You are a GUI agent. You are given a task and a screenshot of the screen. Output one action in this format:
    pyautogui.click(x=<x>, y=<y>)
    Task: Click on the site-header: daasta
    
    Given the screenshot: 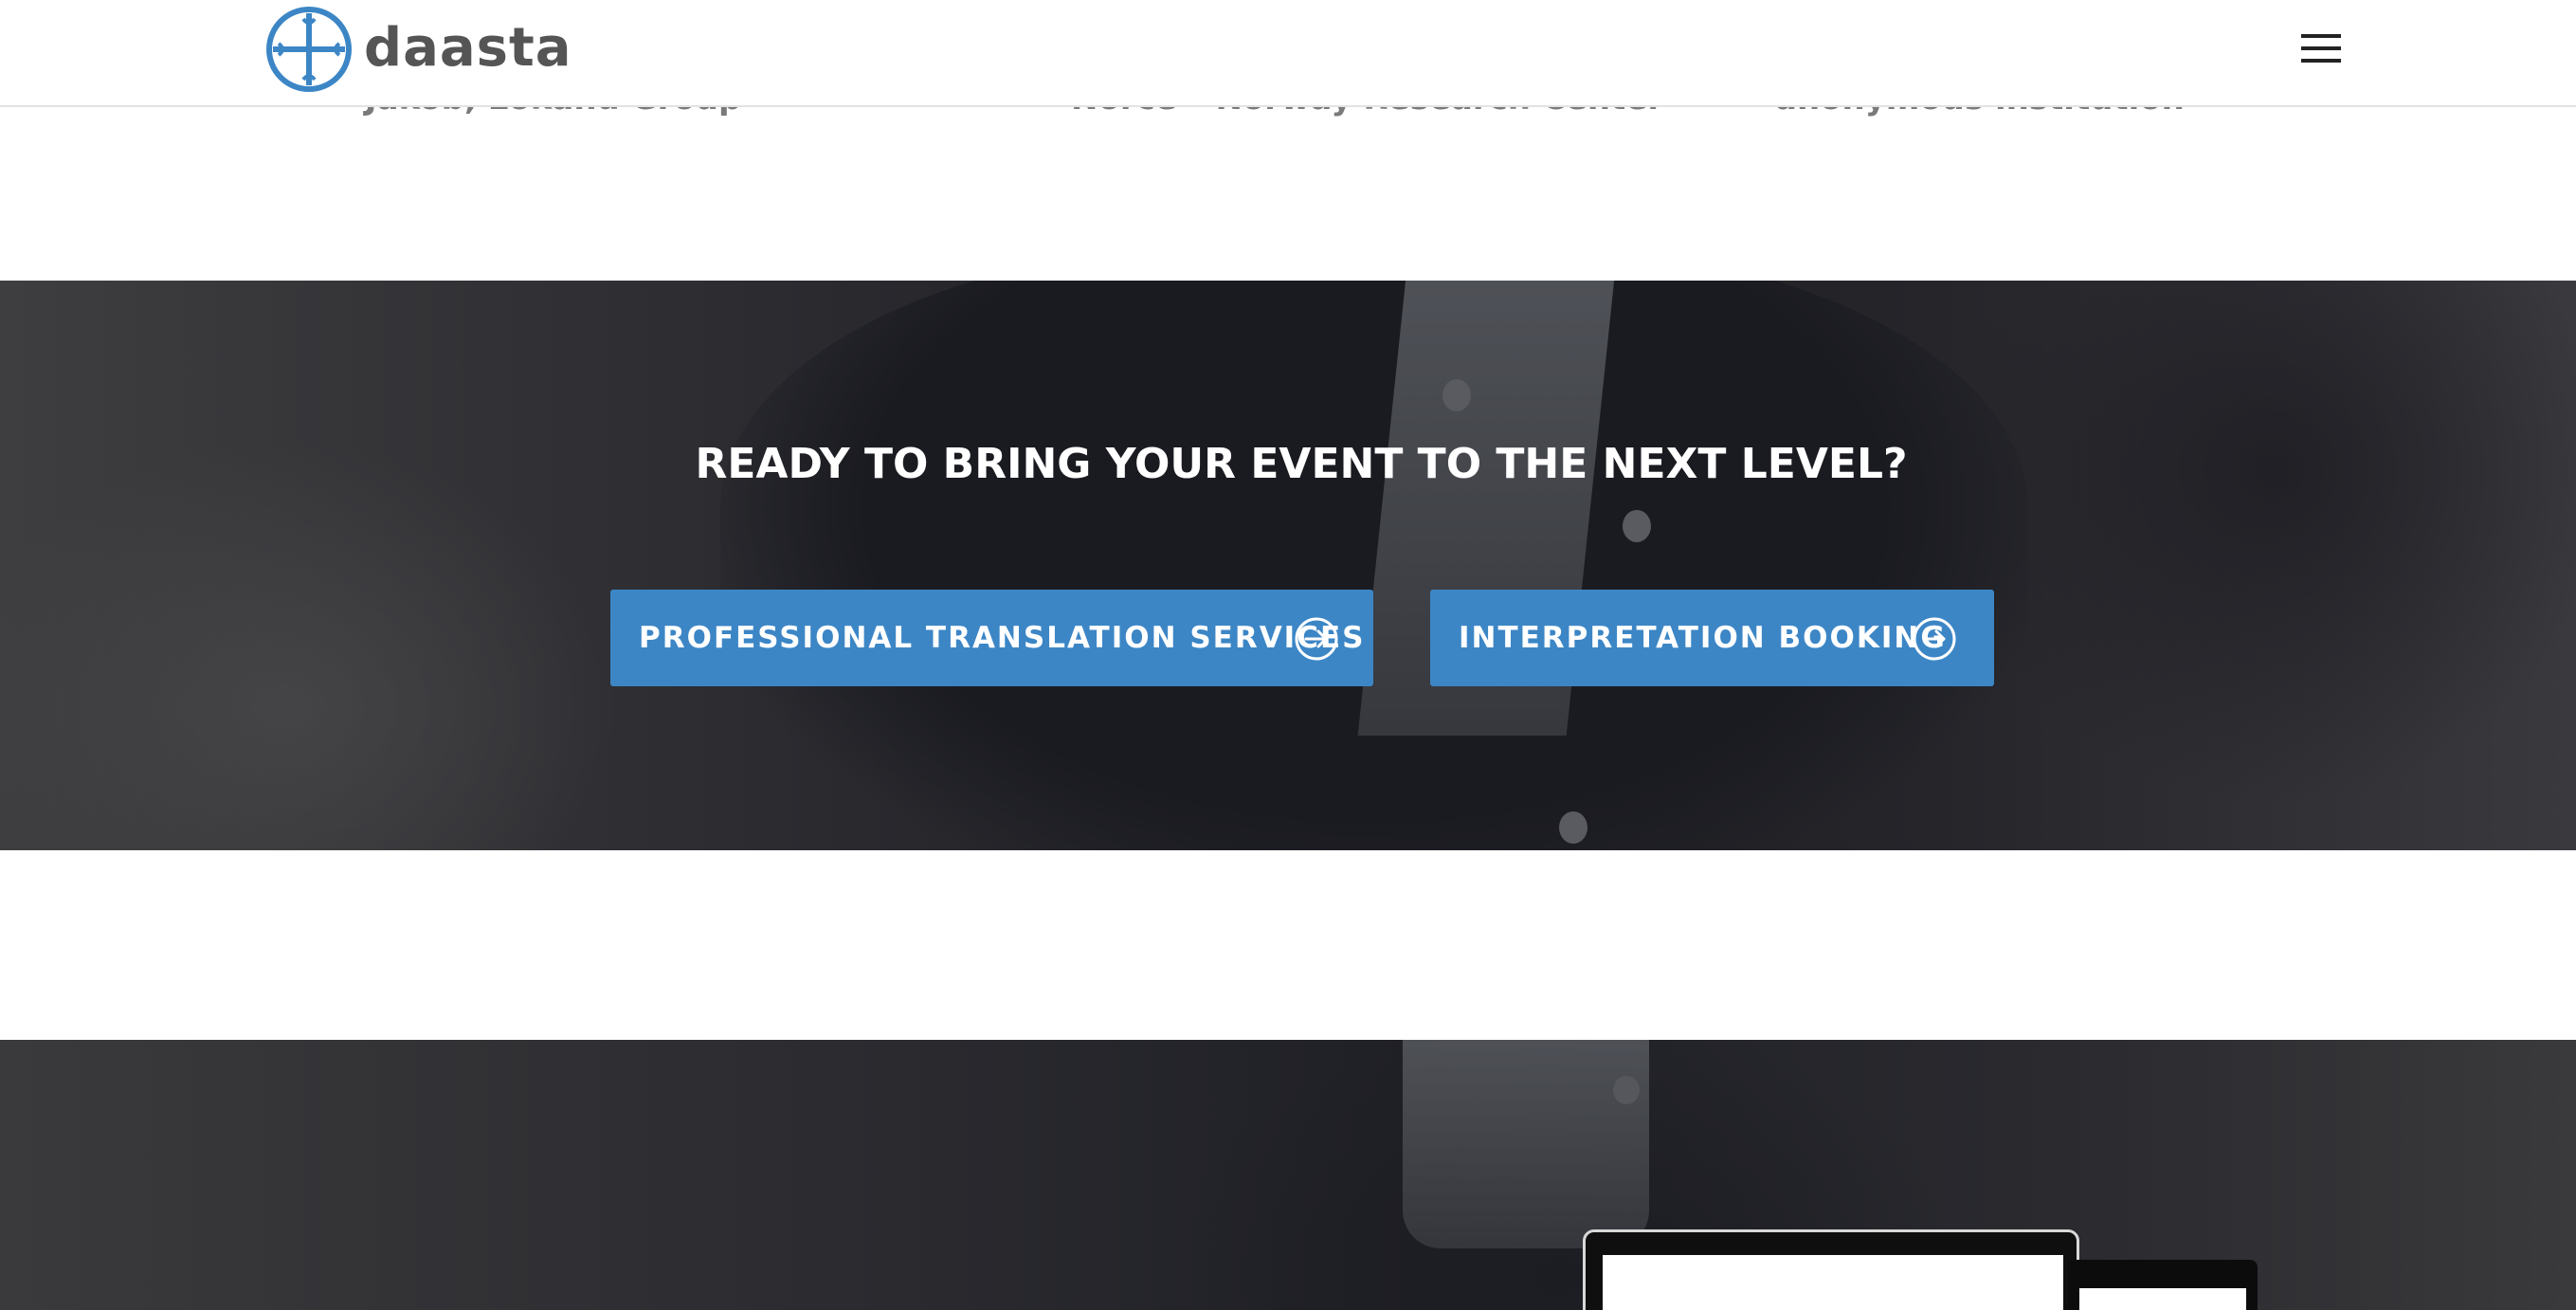 What is the action you would take?
    pyautogui.click(x=1288, y=53)
    